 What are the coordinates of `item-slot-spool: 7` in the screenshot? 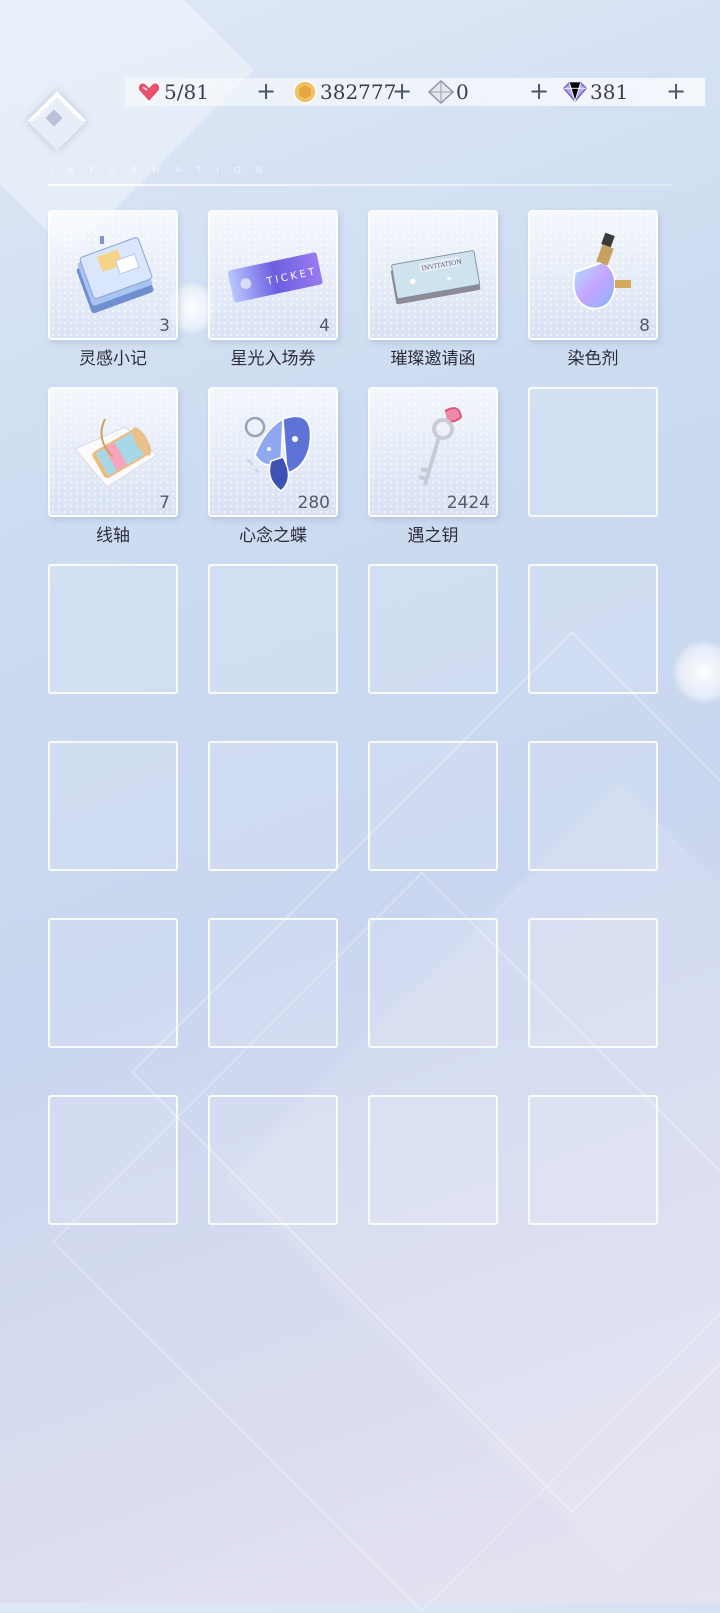 It's located at (113, 452).